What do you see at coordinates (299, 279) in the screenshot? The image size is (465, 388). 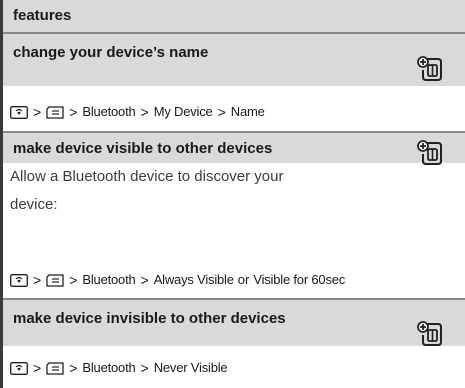 I see `path-item-alternative: Visible for 60sec` at bounding box center [299, 279].